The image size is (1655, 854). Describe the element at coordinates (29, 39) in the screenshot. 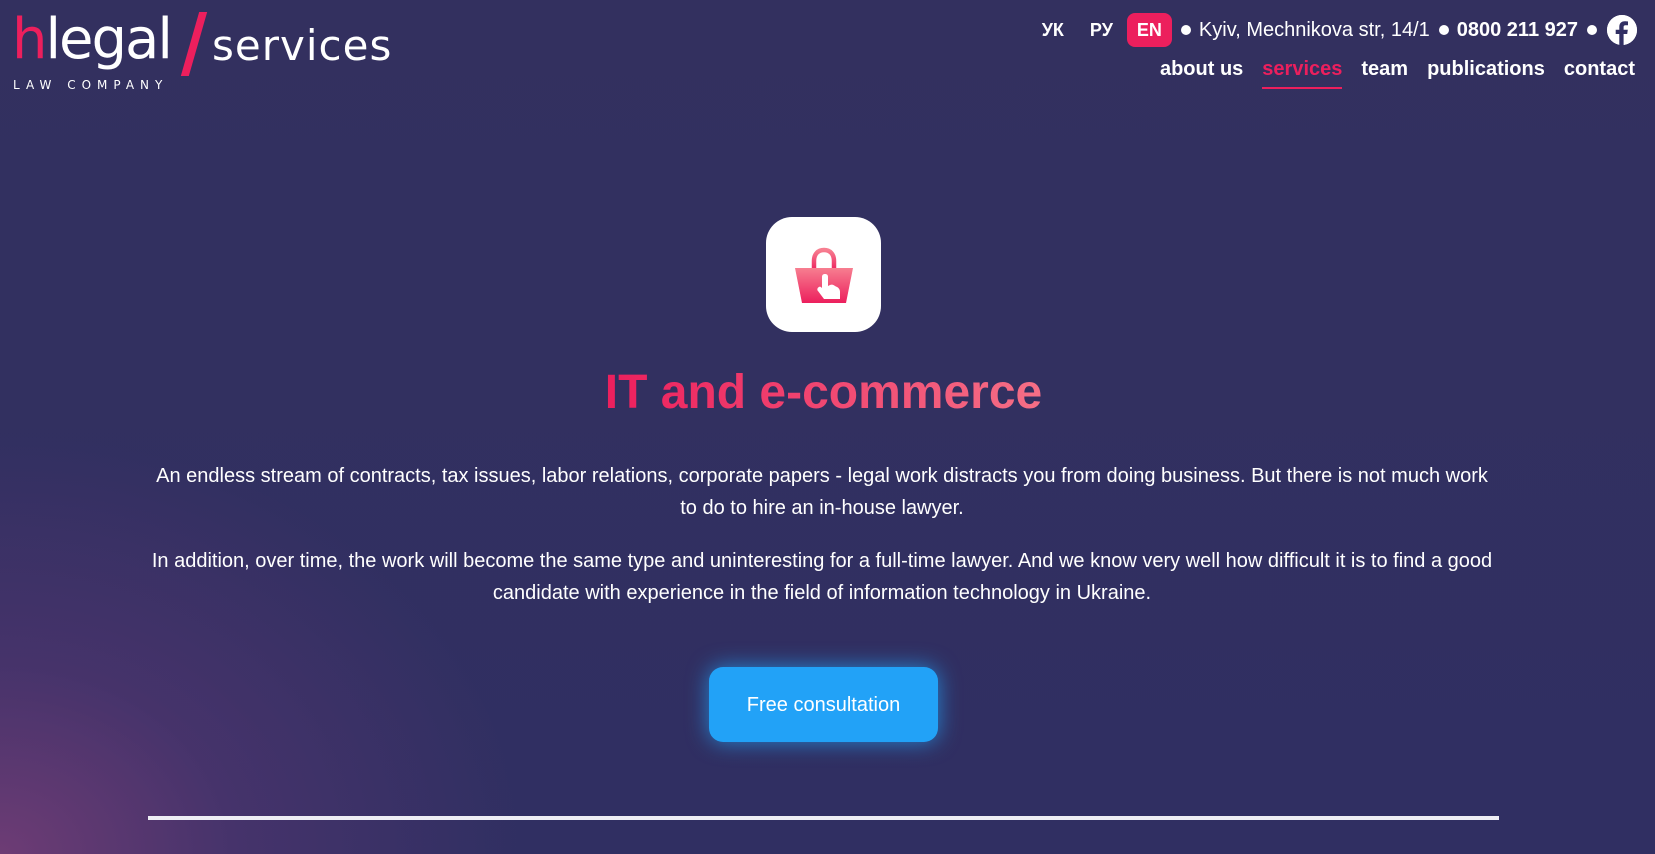

I see `logo-h: h` at that location.